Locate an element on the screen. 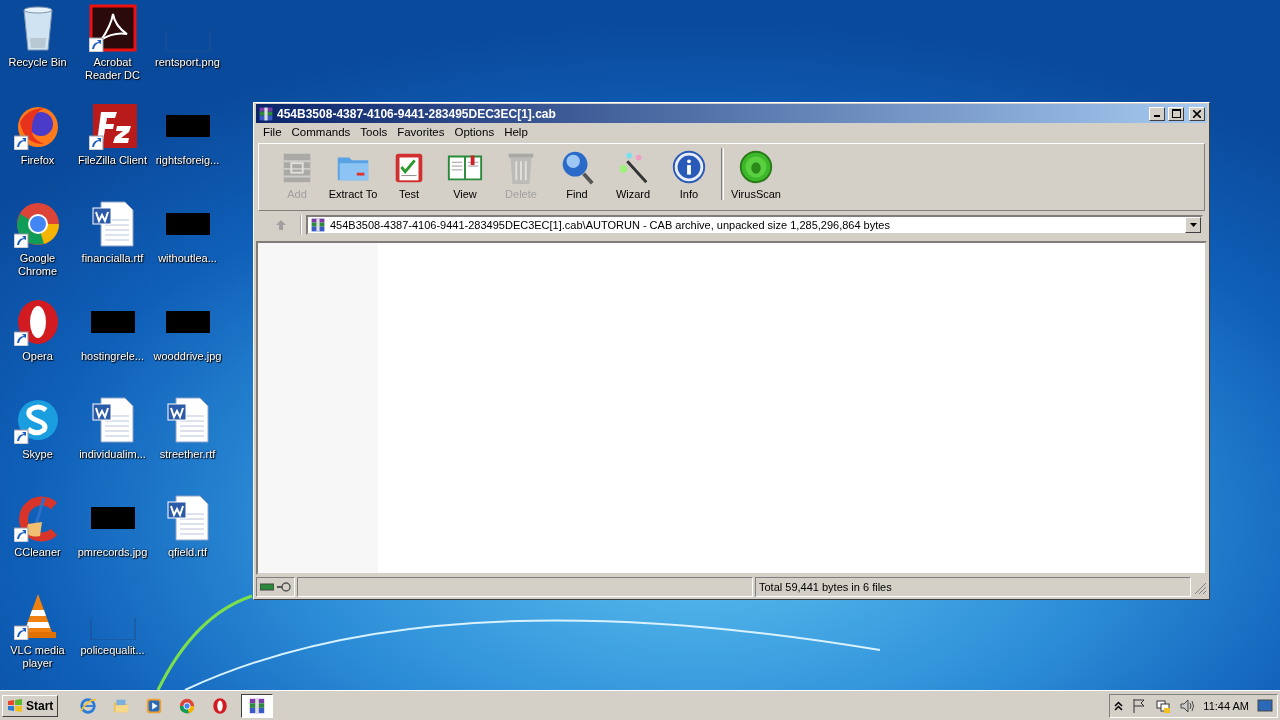  minimize-icon is located at coordinates (1157, 116).